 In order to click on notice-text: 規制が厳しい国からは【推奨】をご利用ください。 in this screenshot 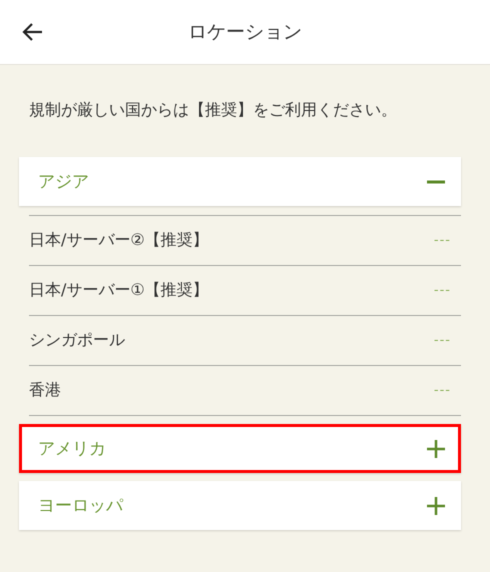, I will do `click(213, 110)`.